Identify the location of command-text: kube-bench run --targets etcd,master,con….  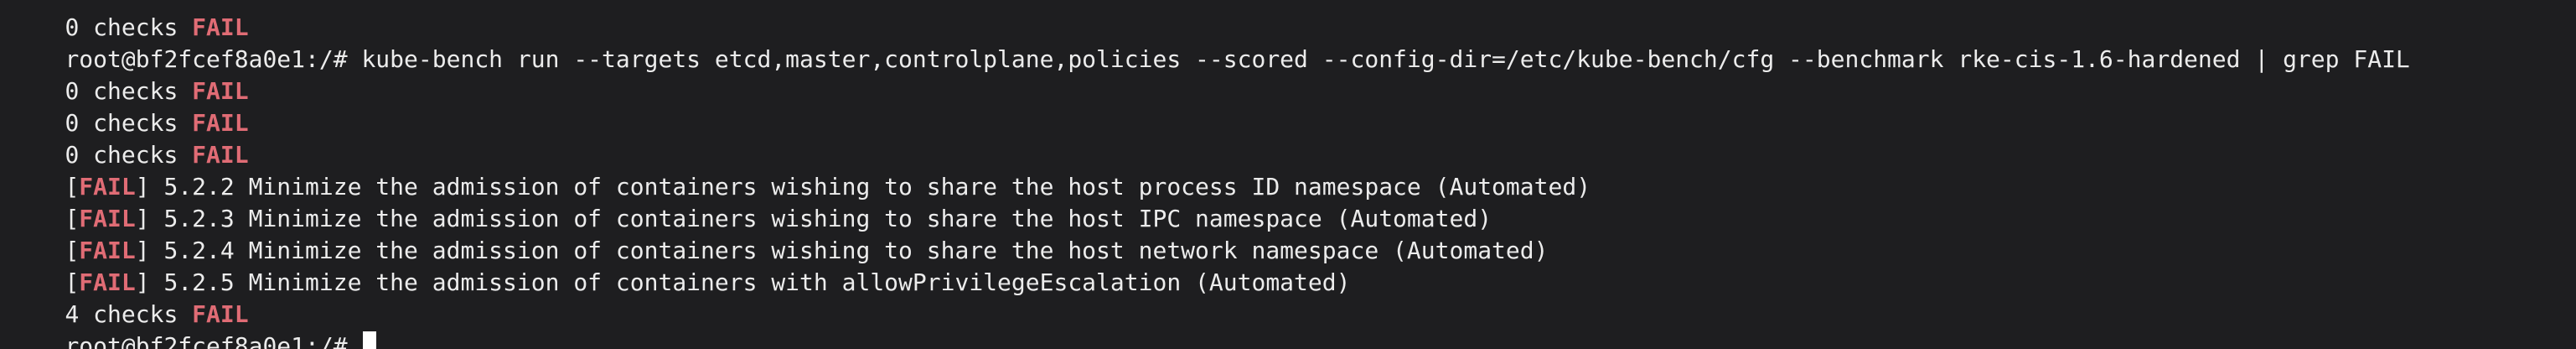
(1385, 59).